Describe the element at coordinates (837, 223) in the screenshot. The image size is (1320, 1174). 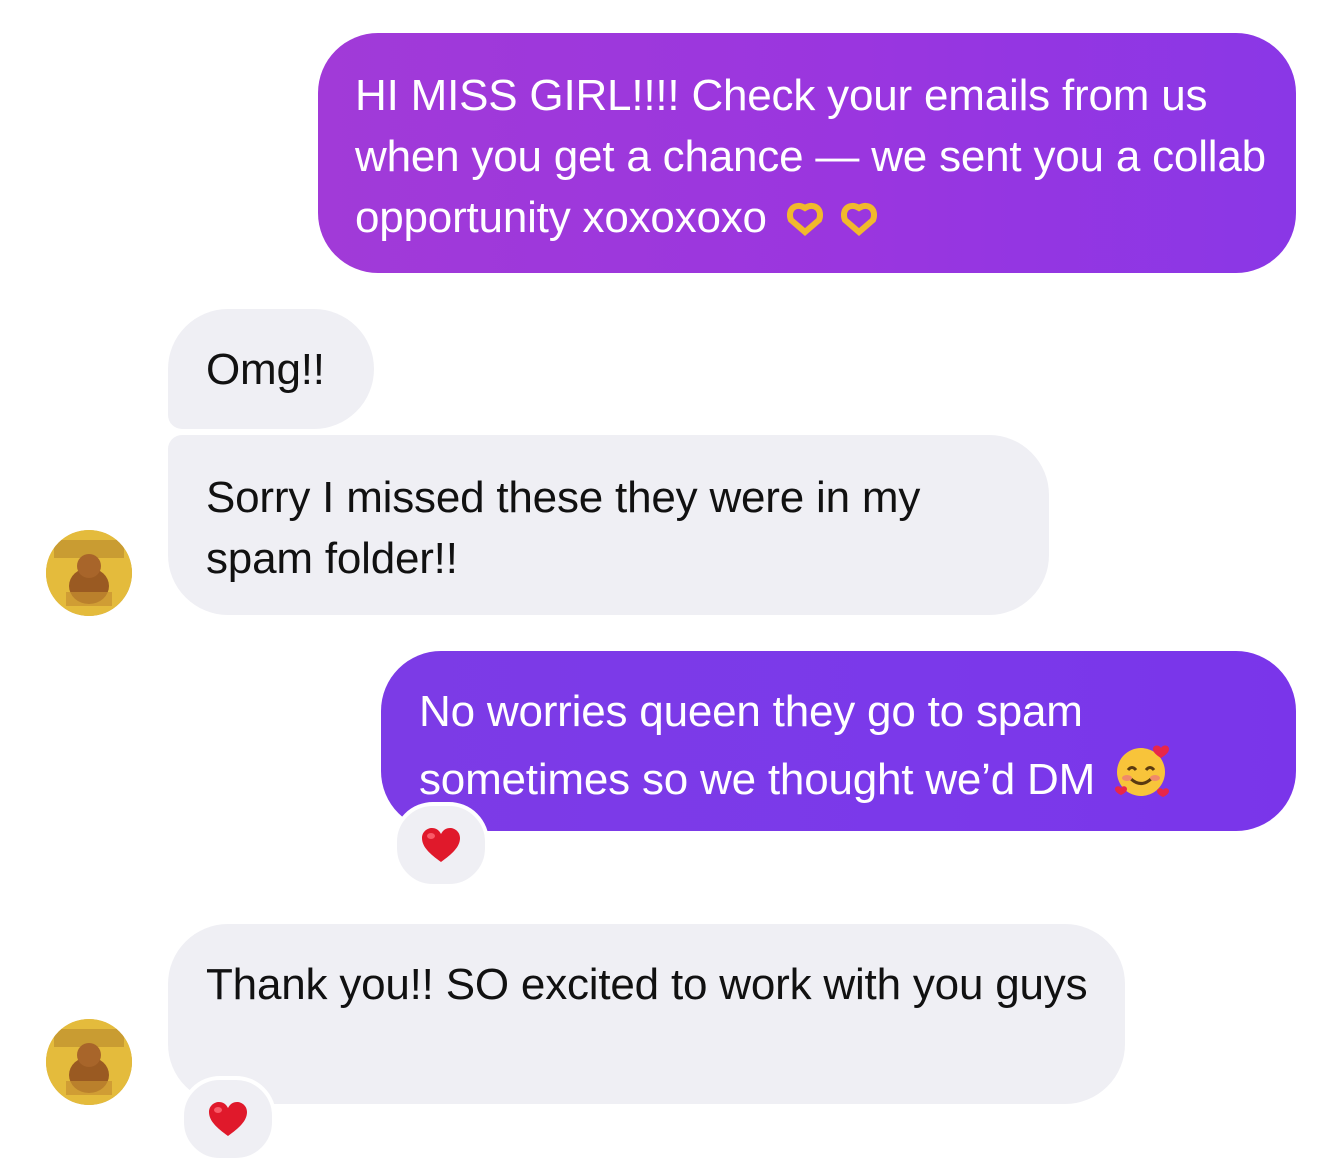
I see `heart-hands-emoji-icon` at that location.